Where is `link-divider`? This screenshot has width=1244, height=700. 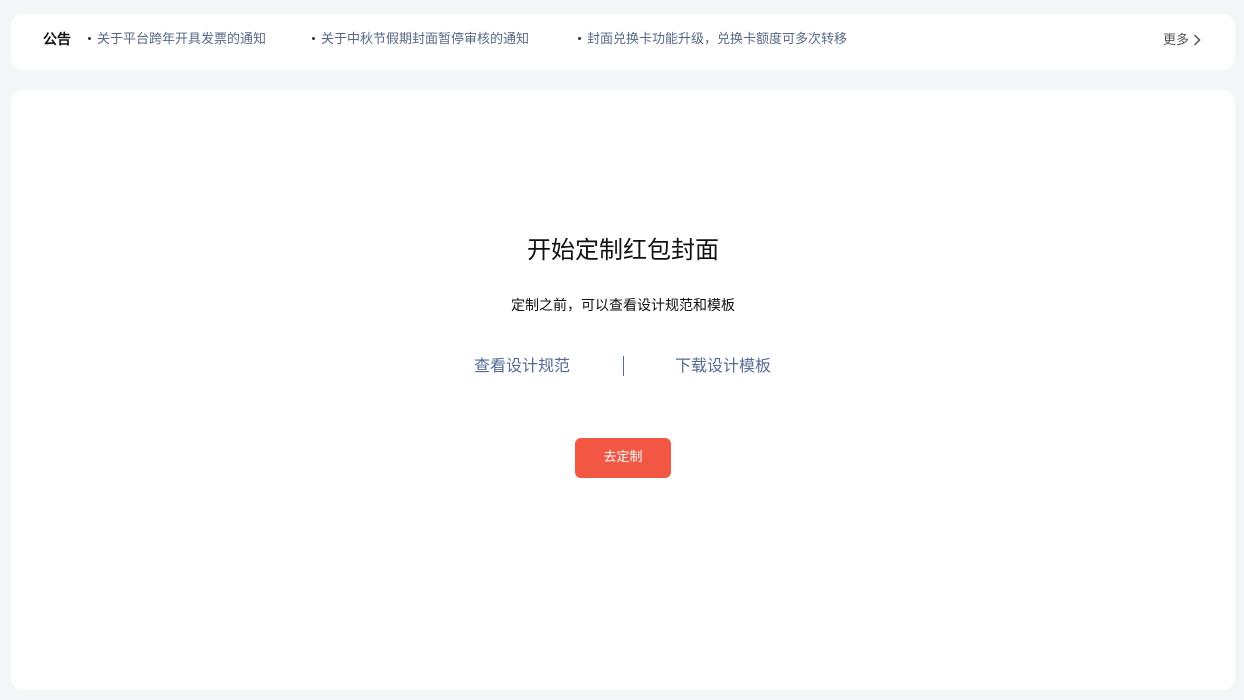
link-divider is located at coordinates (623, 366).